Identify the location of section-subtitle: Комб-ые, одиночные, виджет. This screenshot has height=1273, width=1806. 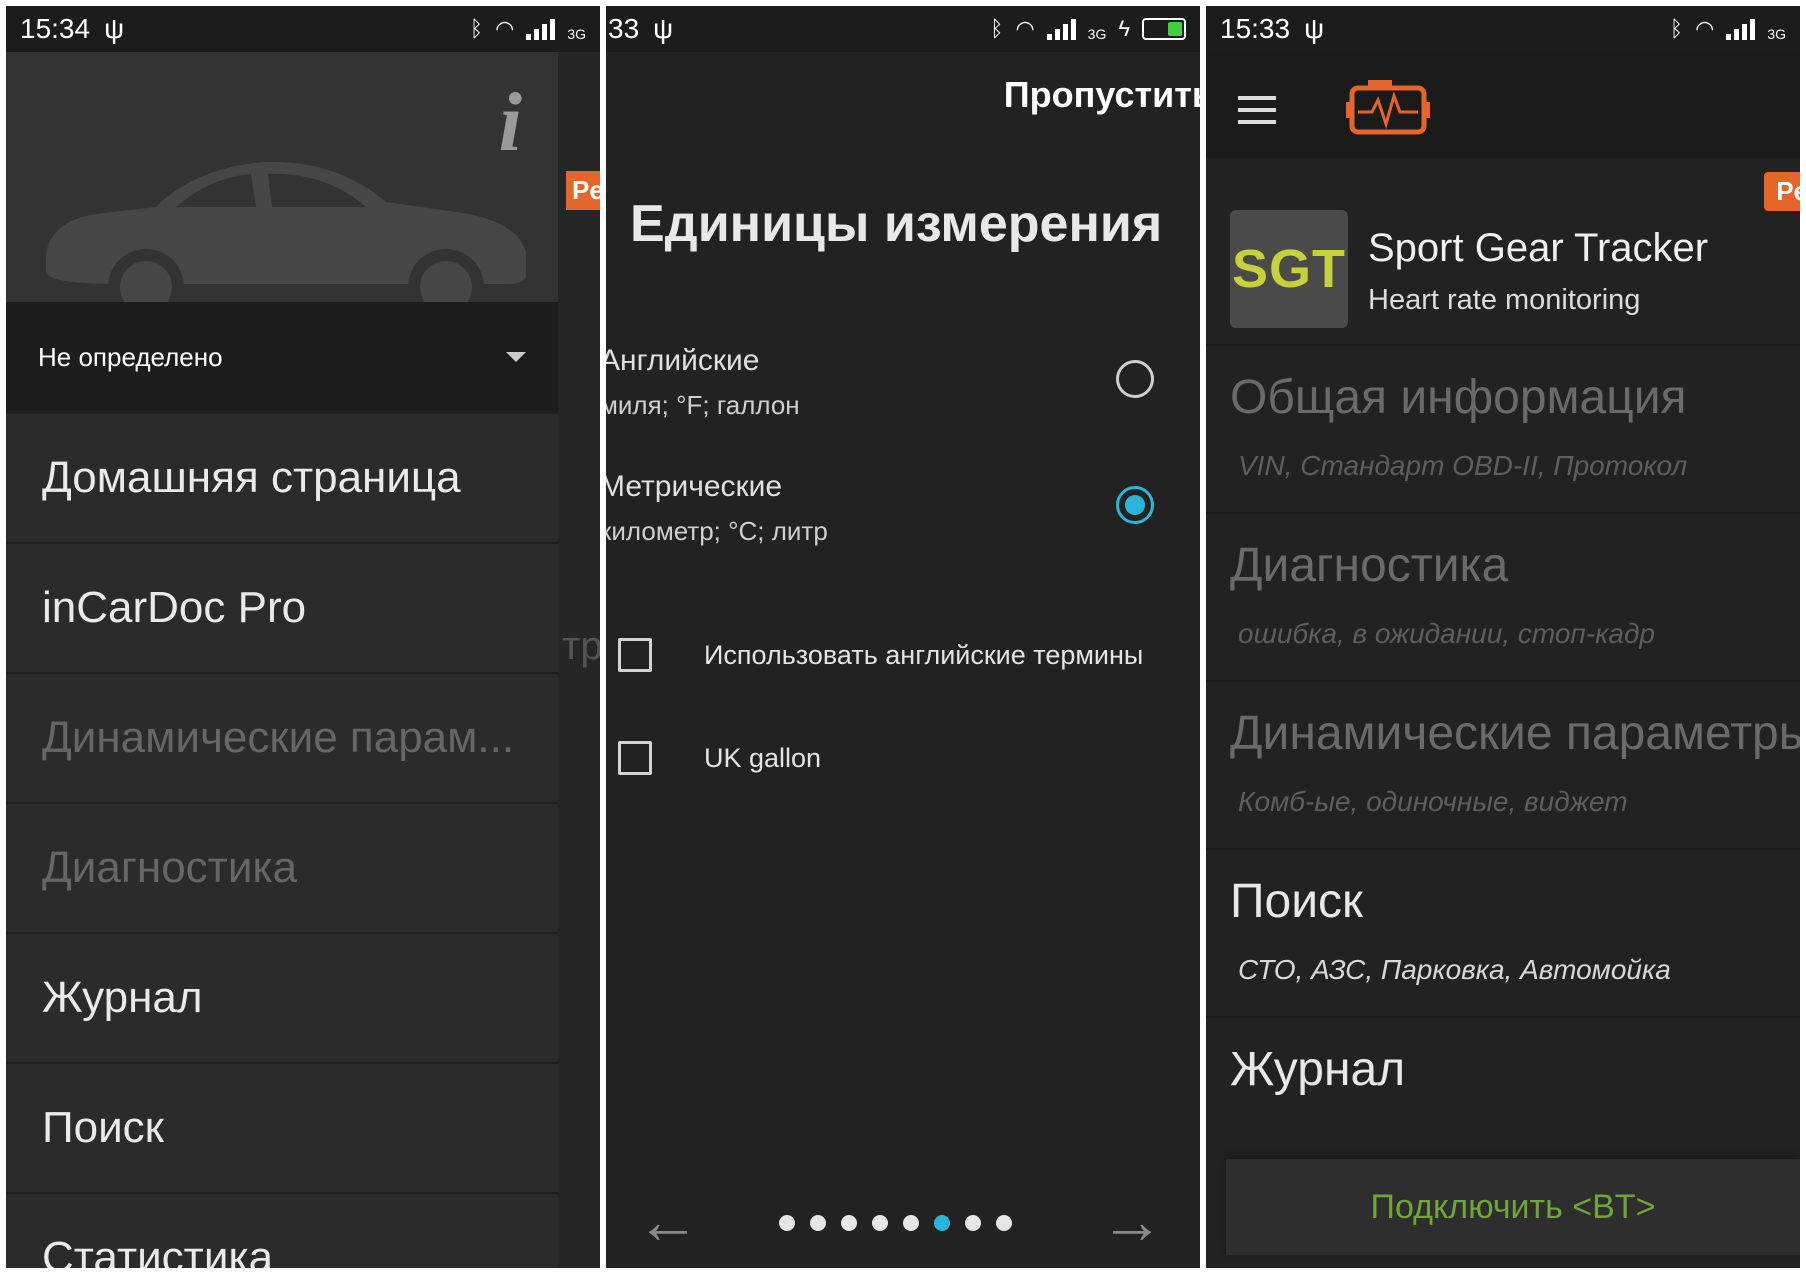
(1433, 801).